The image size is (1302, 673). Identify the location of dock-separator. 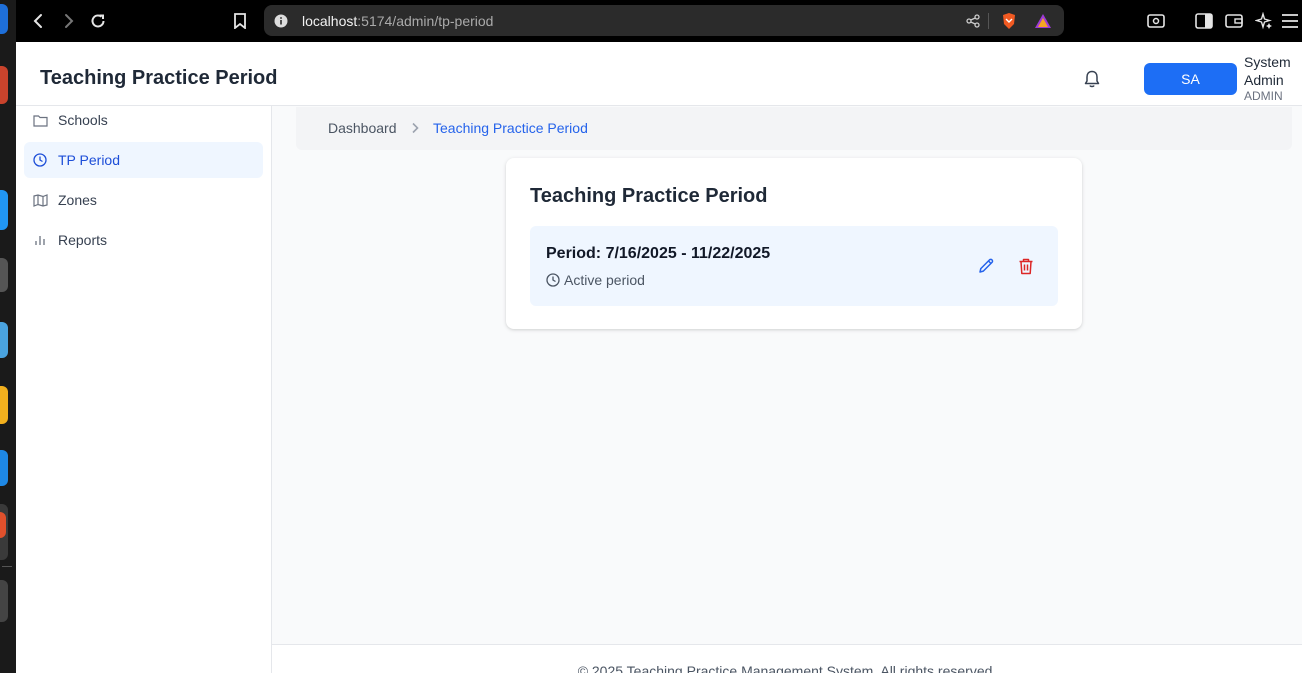
(7, 566).